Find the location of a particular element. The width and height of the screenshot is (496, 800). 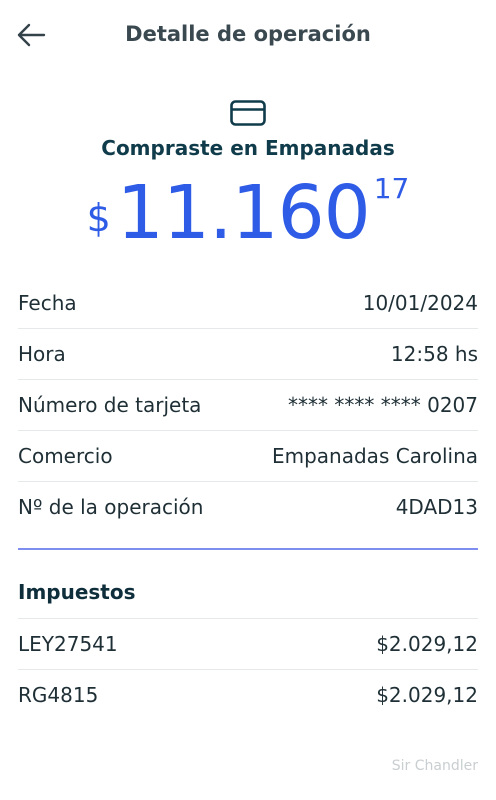

detail-row-card-number: Número de tarjeta **** **** **** 0207 is located at coordinates (248, 405).